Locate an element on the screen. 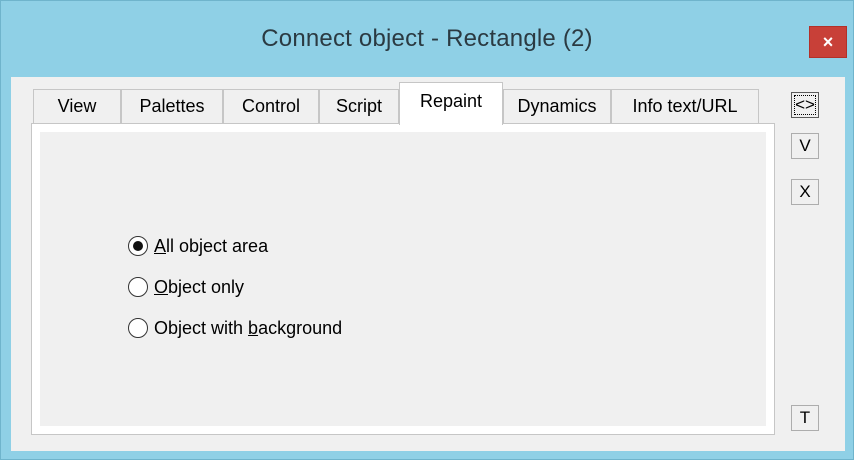 The image size is (854, 460). radio-label: Object only is located at coordinates (199, 286).